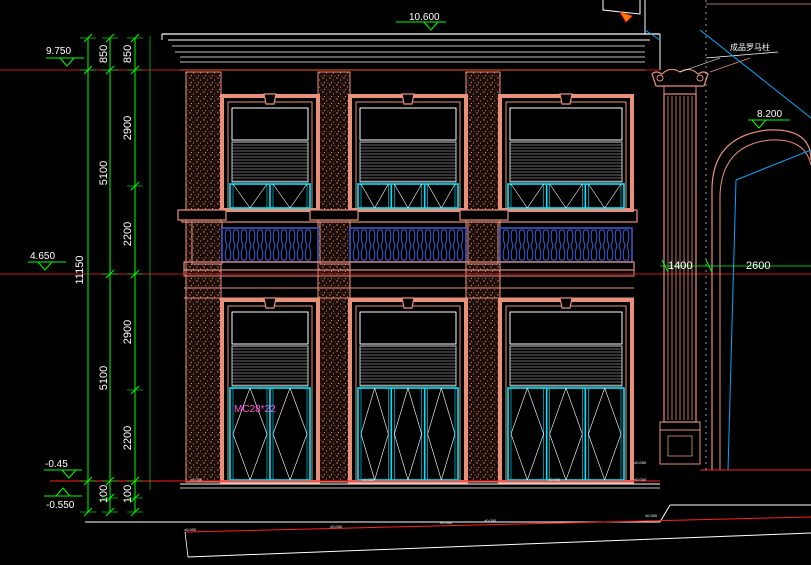 The height and width of the screenshot is (565, 811). Describe the element at coordinates (115, 275) in the screenshot. I see `vertical-dimensions` at that location.